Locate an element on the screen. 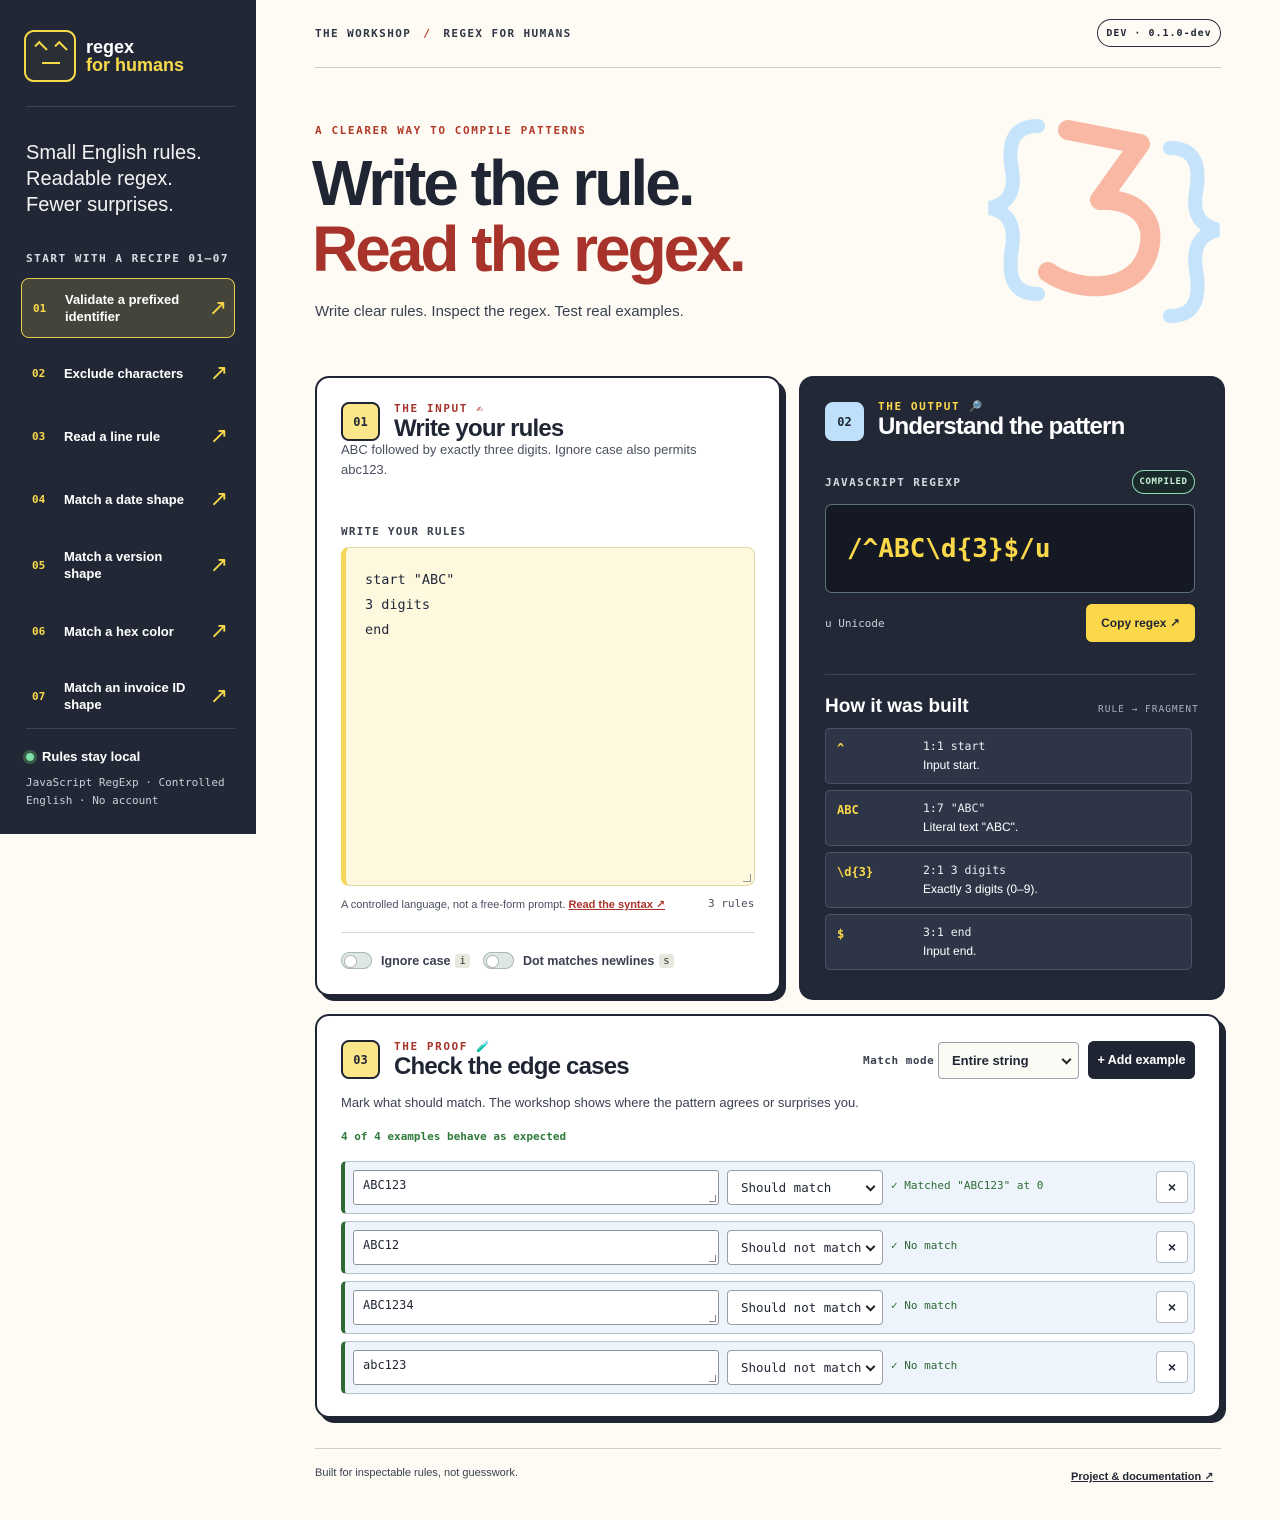  card-title: Write your rules is located at coordinates (479, 428).